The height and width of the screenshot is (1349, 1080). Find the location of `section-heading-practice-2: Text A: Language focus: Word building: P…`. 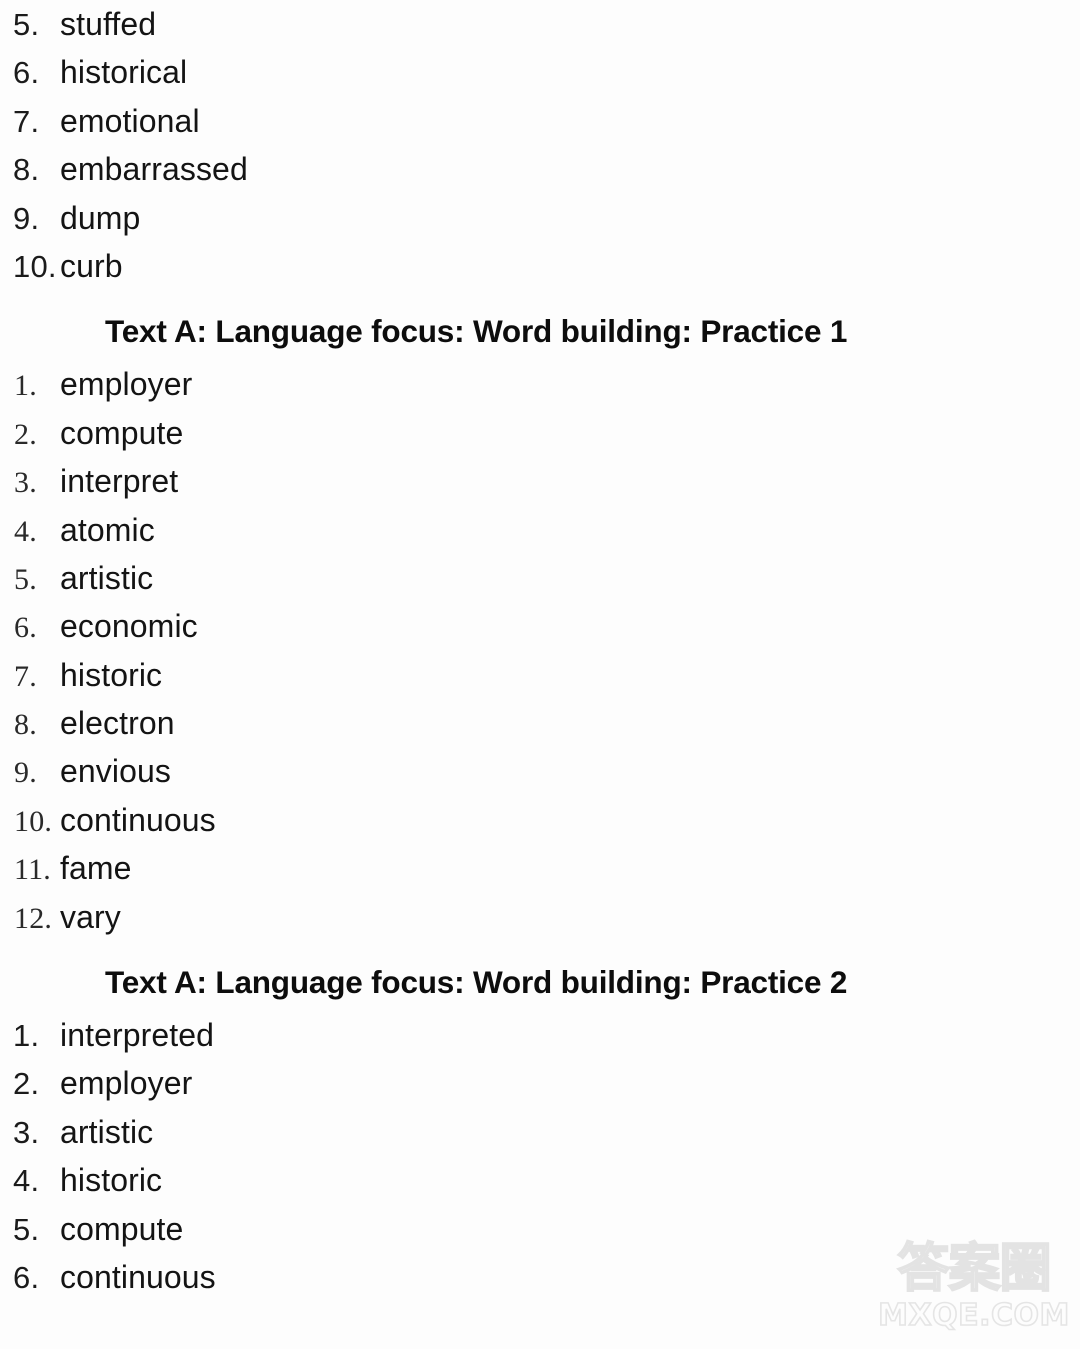

section-heading-practice-2: Text A: Language focus: Word building: P… is located at coordinates (476, 982).